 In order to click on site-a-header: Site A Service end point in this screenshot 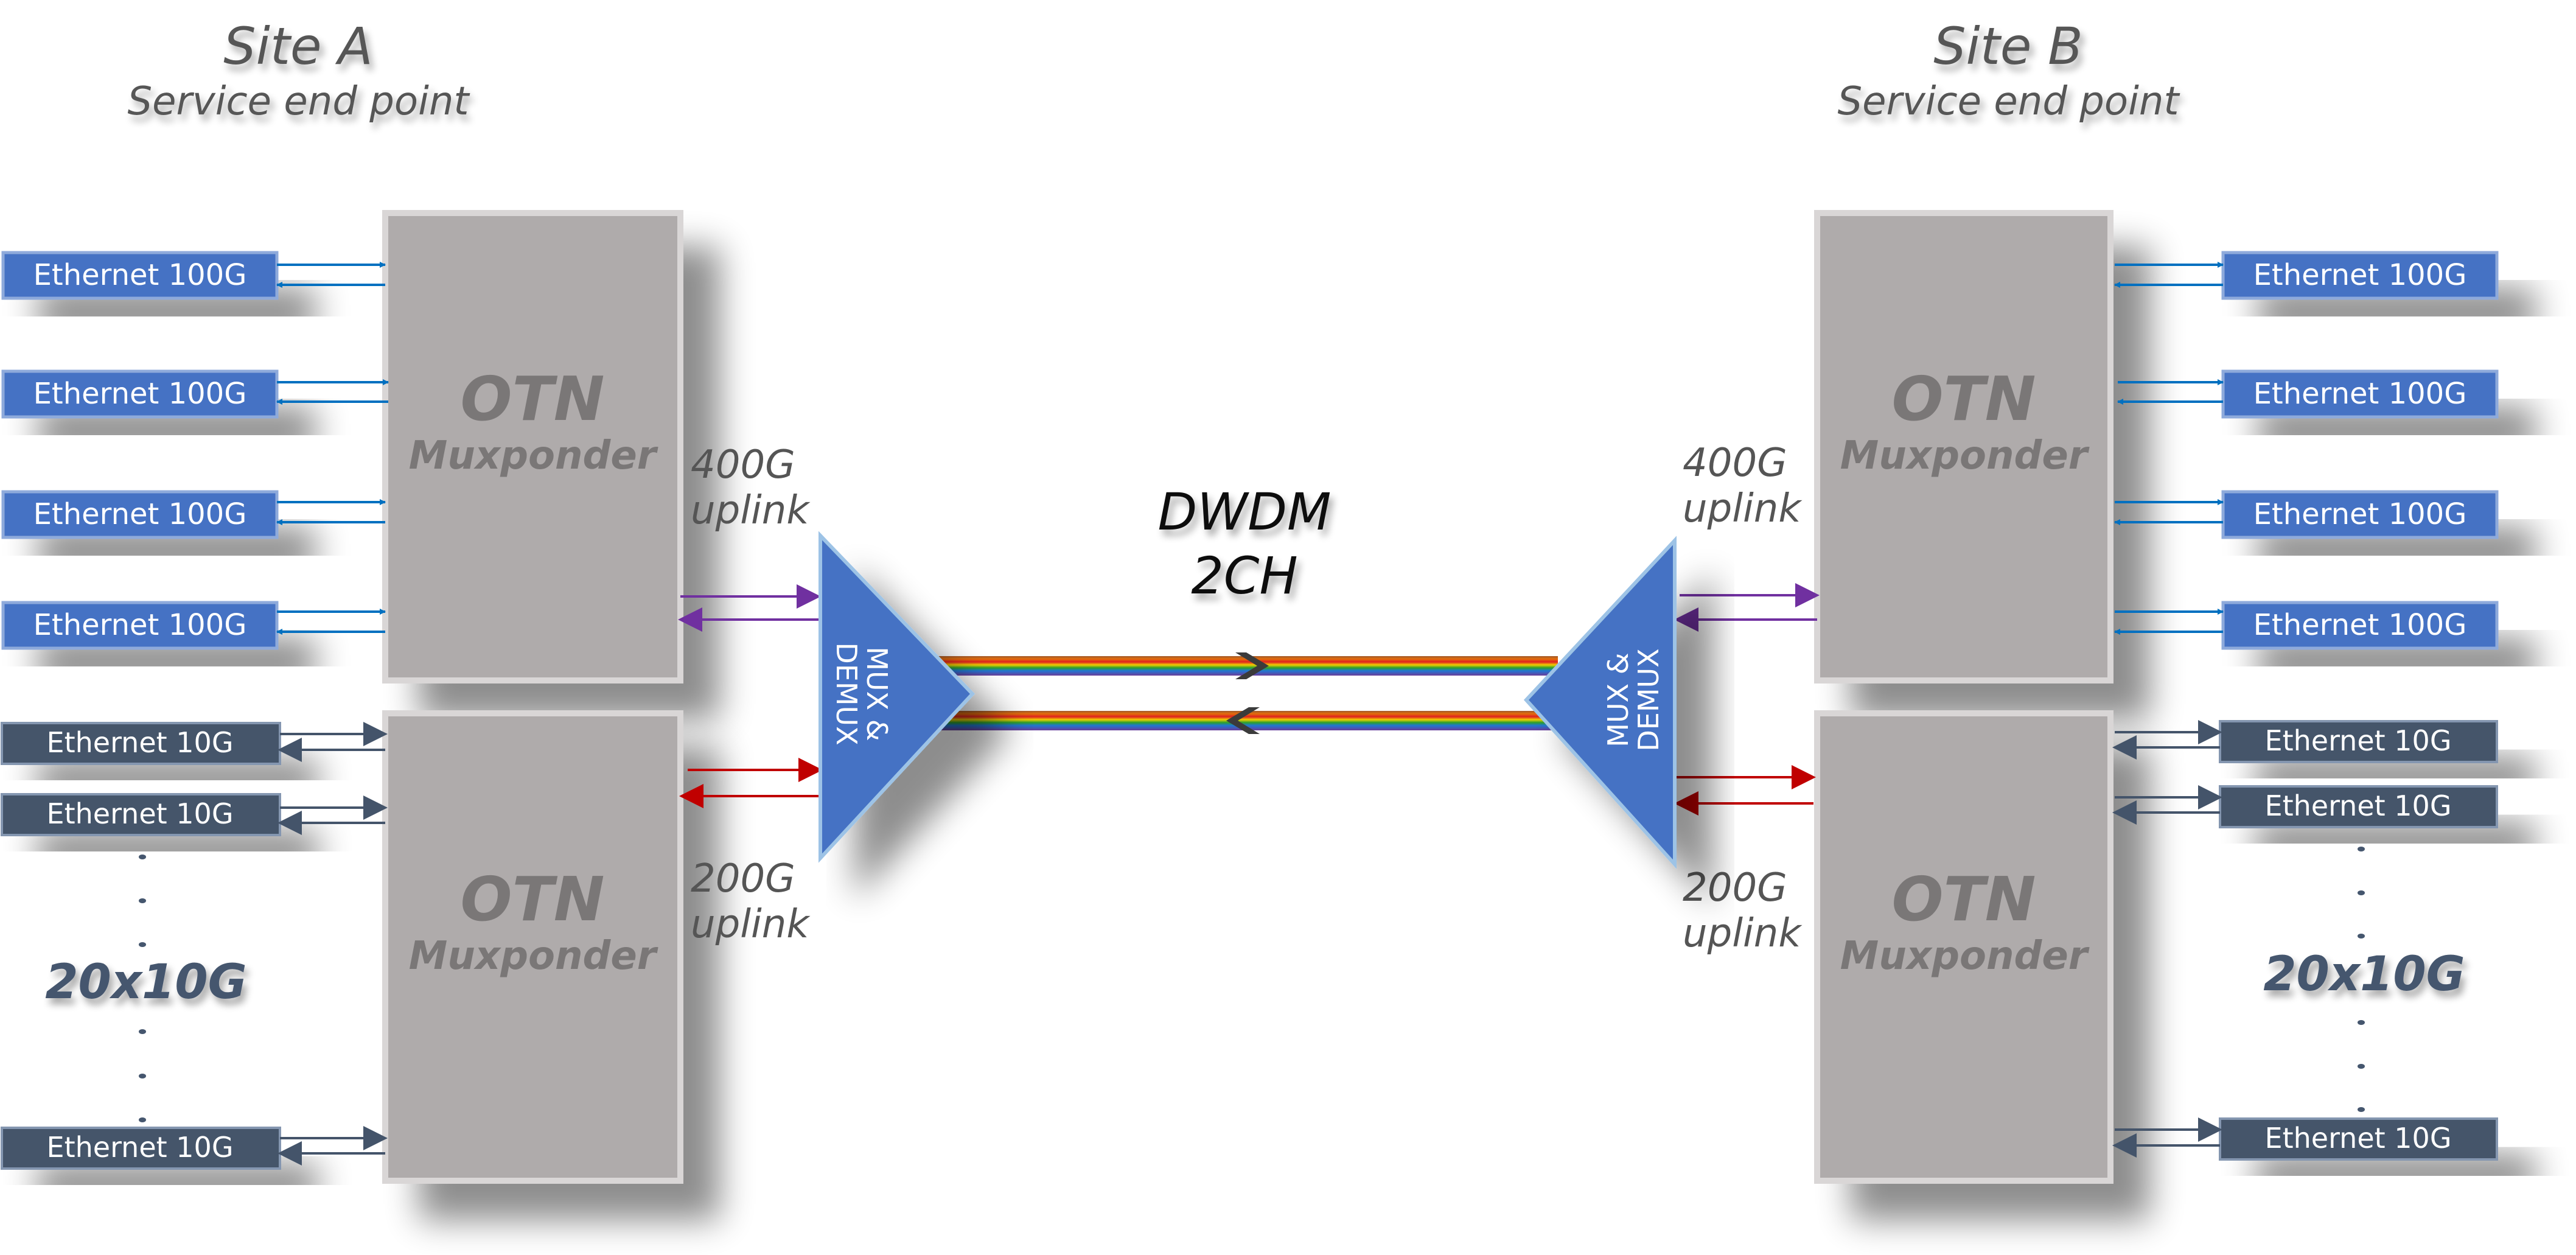, I will do `click(299, 70)`.